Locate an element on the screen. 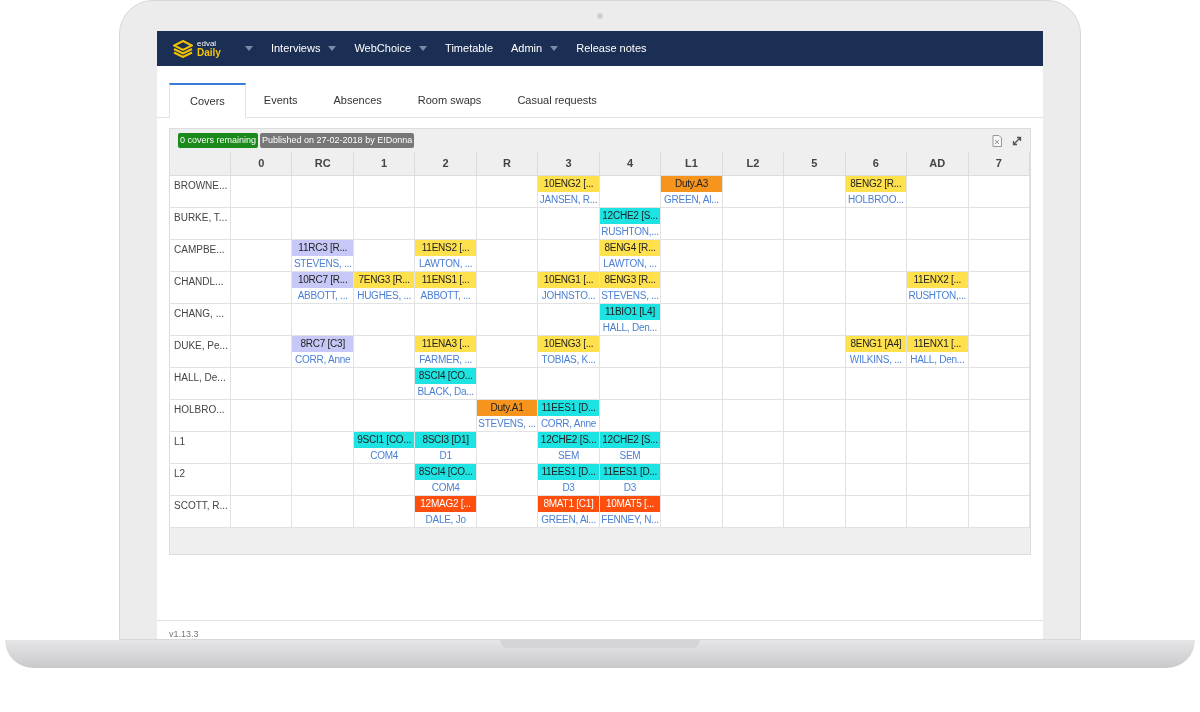  nav-menu-item: Timetable is located at coordinates (469, 48).